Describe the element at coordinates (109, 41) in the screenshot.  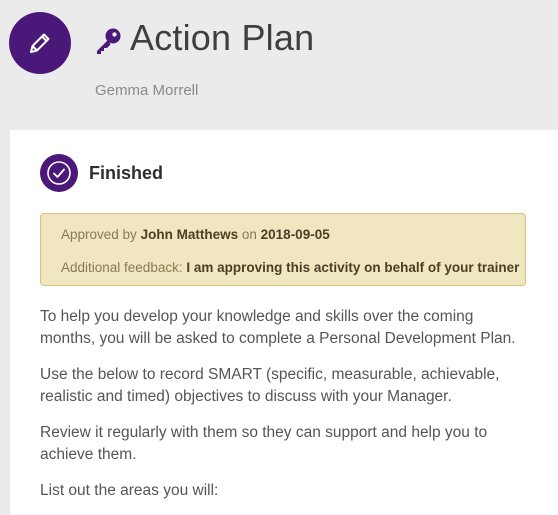
I see `key-icon` at that location.